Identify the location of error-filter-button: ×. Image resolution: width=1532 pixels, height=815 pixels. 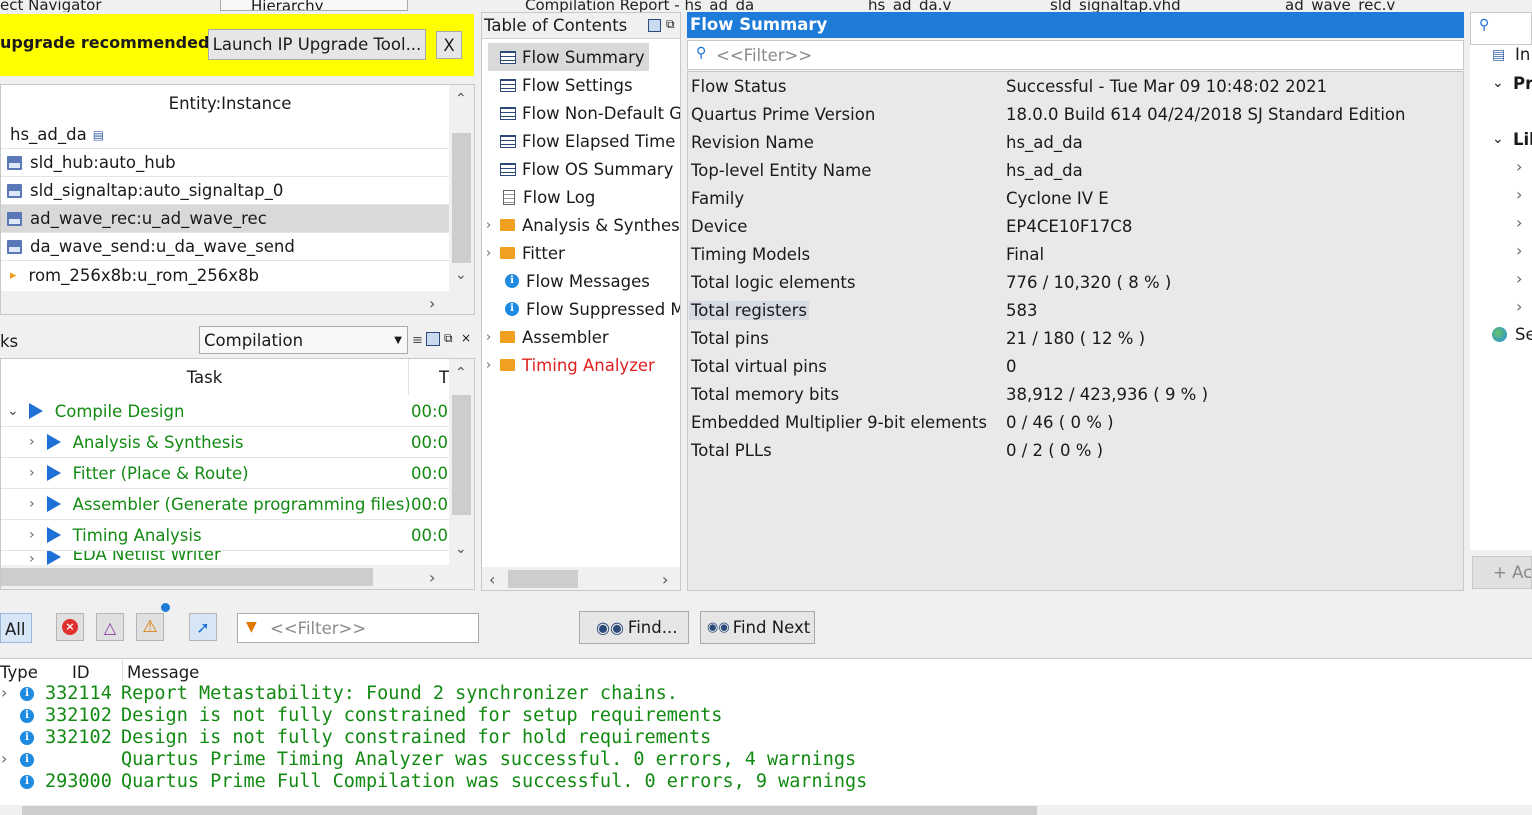
(70, 627).